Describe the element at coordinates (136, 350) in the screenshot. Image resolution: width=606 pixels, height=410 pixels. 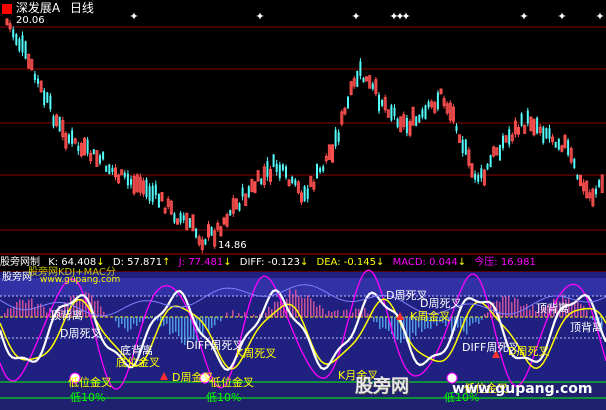
I see `signal-label: 底背离` at that location.